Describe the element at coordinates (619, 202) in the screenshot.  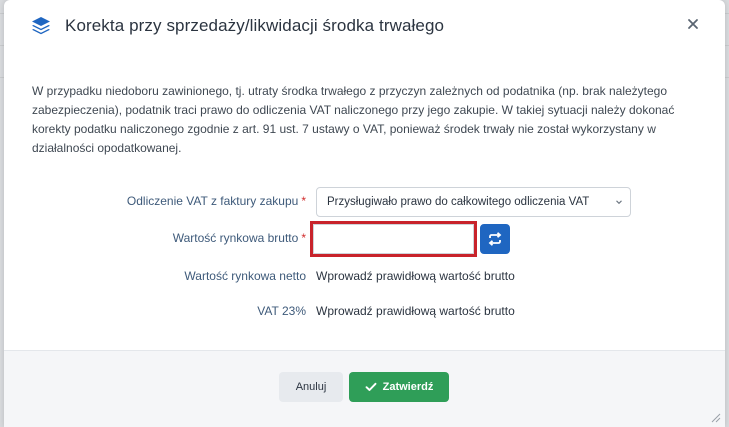
I see `chevron-down-icon` at that location.